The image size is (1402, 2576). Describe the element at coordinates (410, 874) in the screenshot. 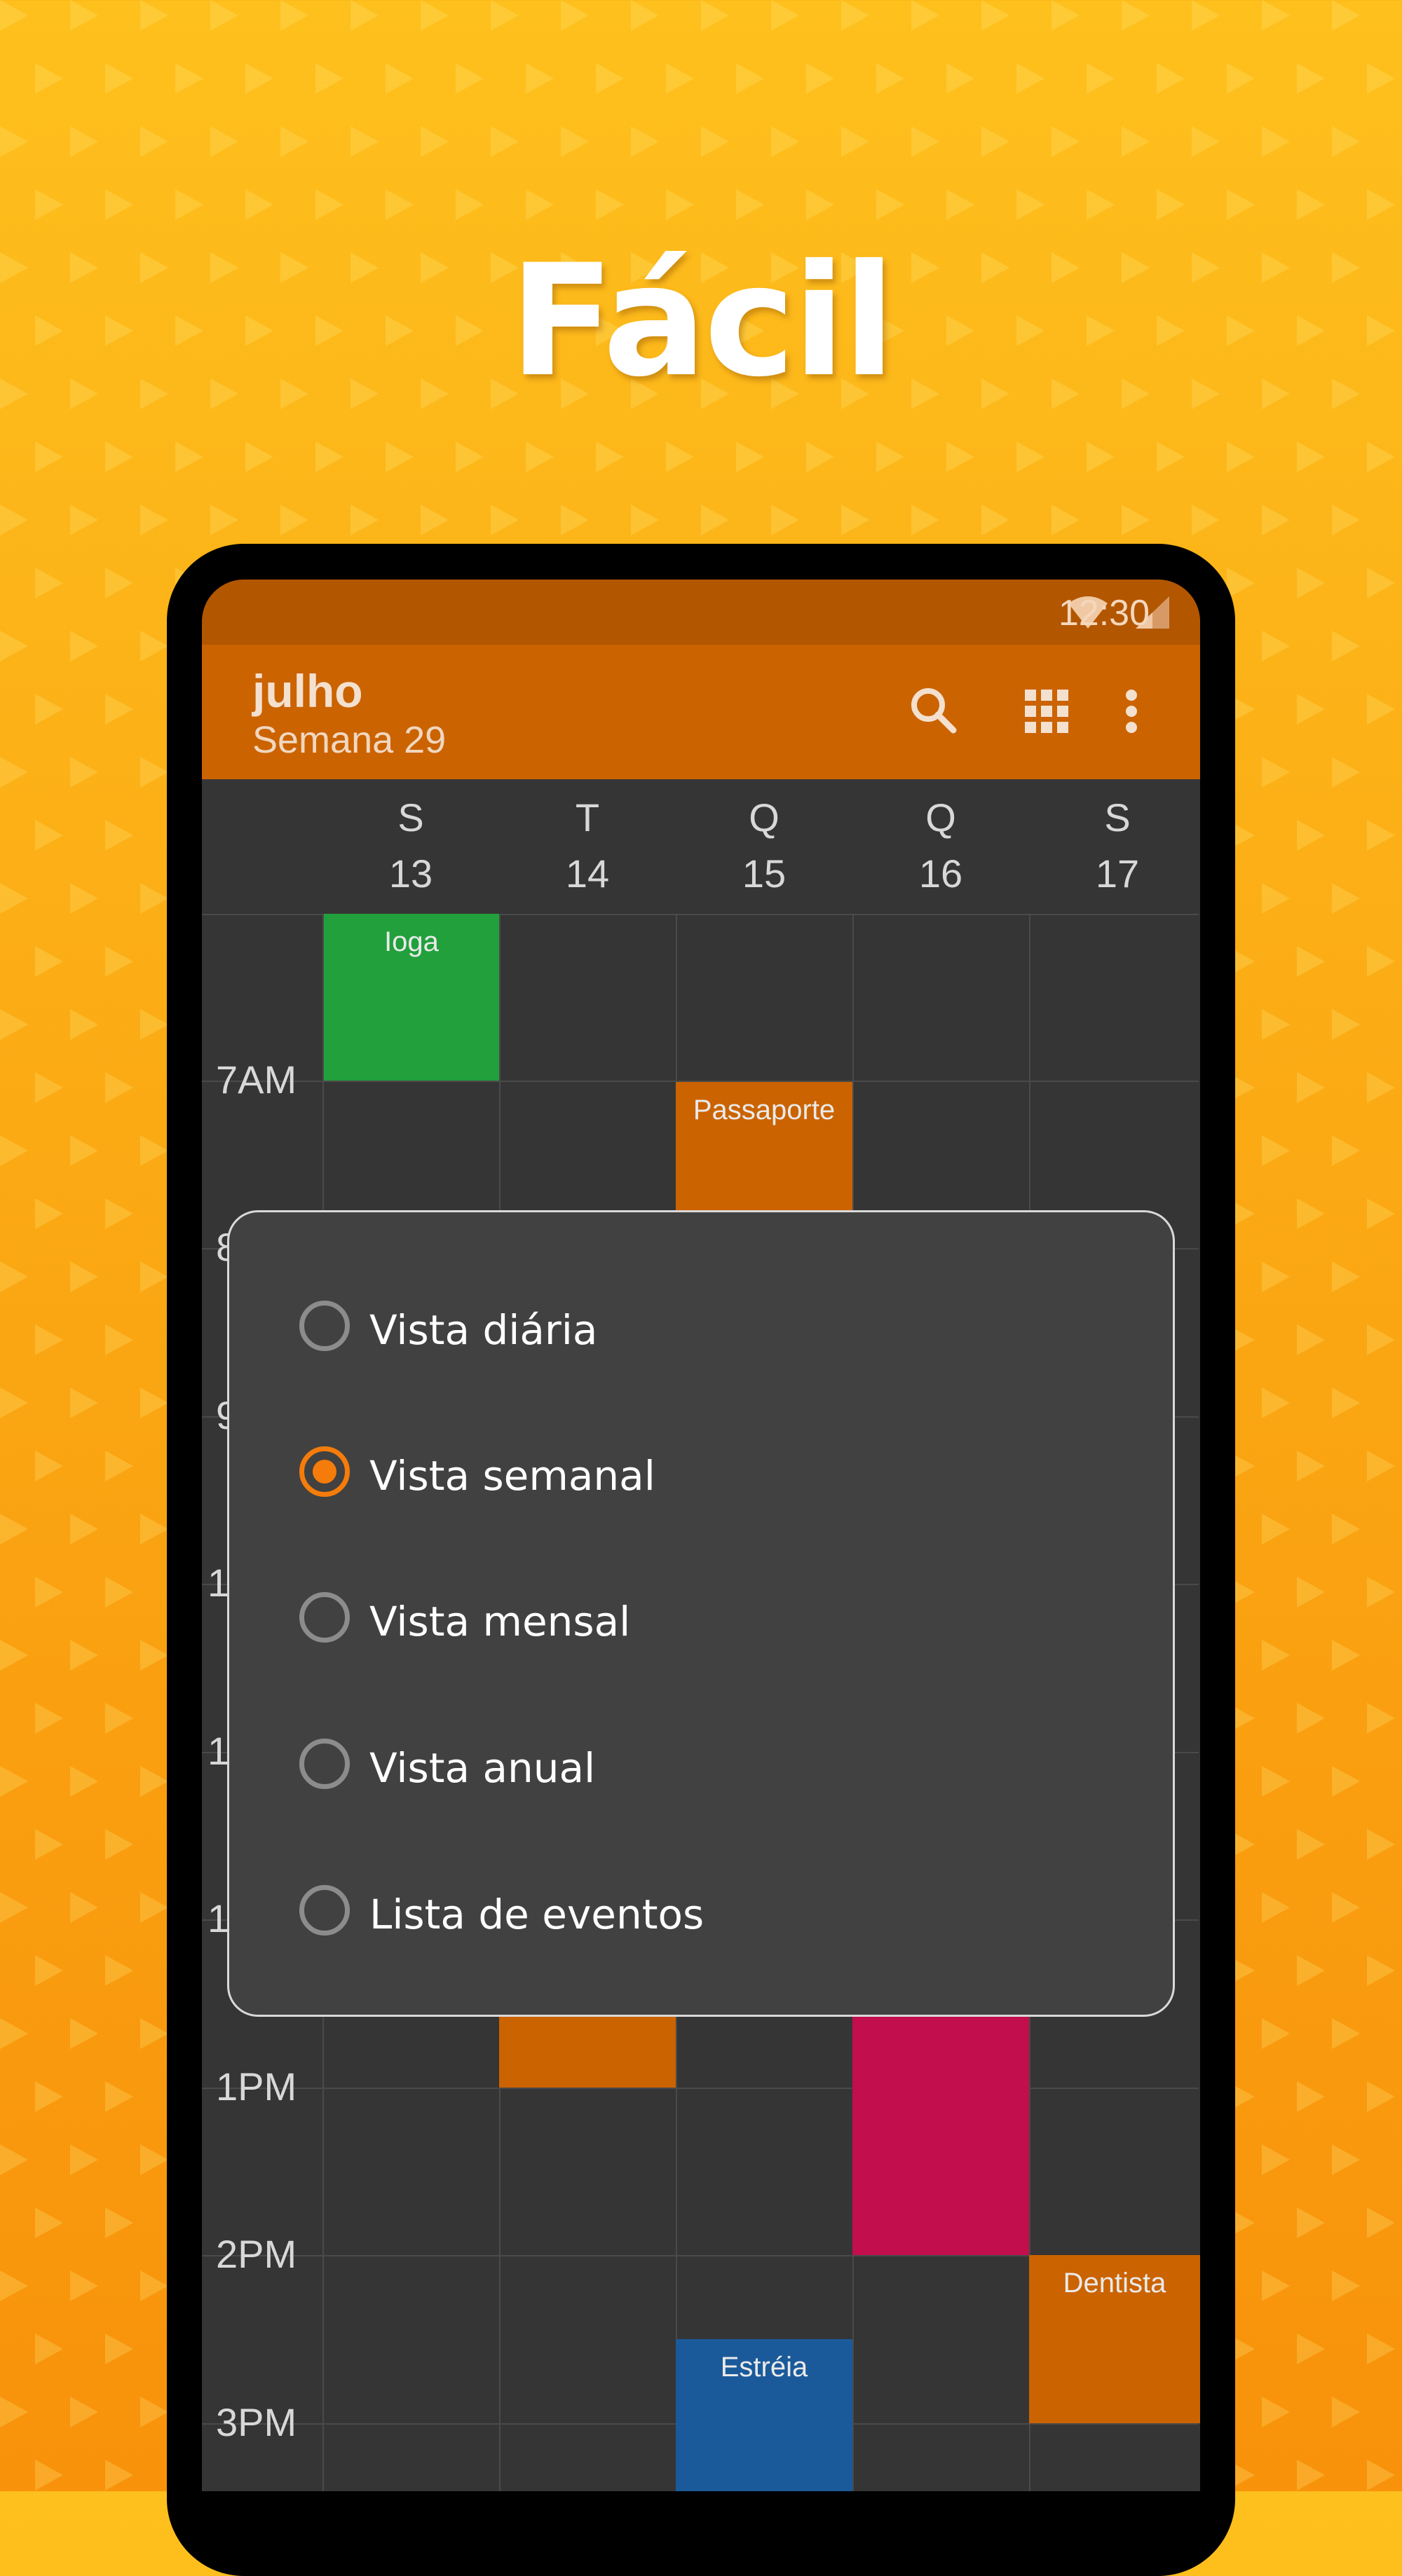

I see `day-number: 13` at that location.